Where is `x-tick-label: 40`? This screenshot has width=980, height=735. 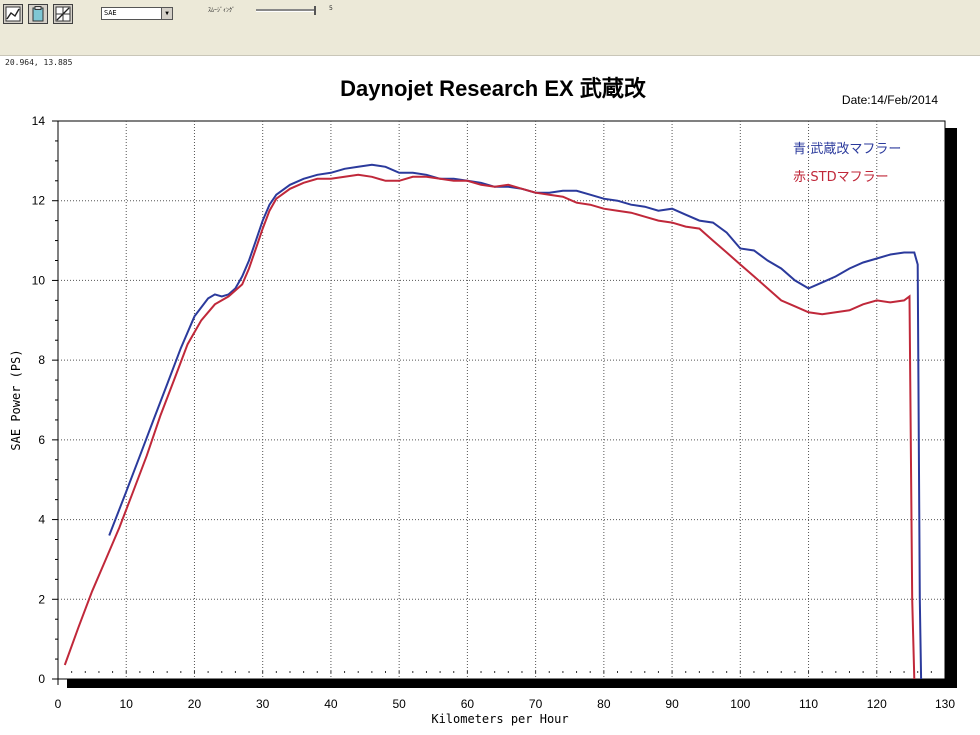 x-tick-label: 40 is located at coordinates (331, 704).